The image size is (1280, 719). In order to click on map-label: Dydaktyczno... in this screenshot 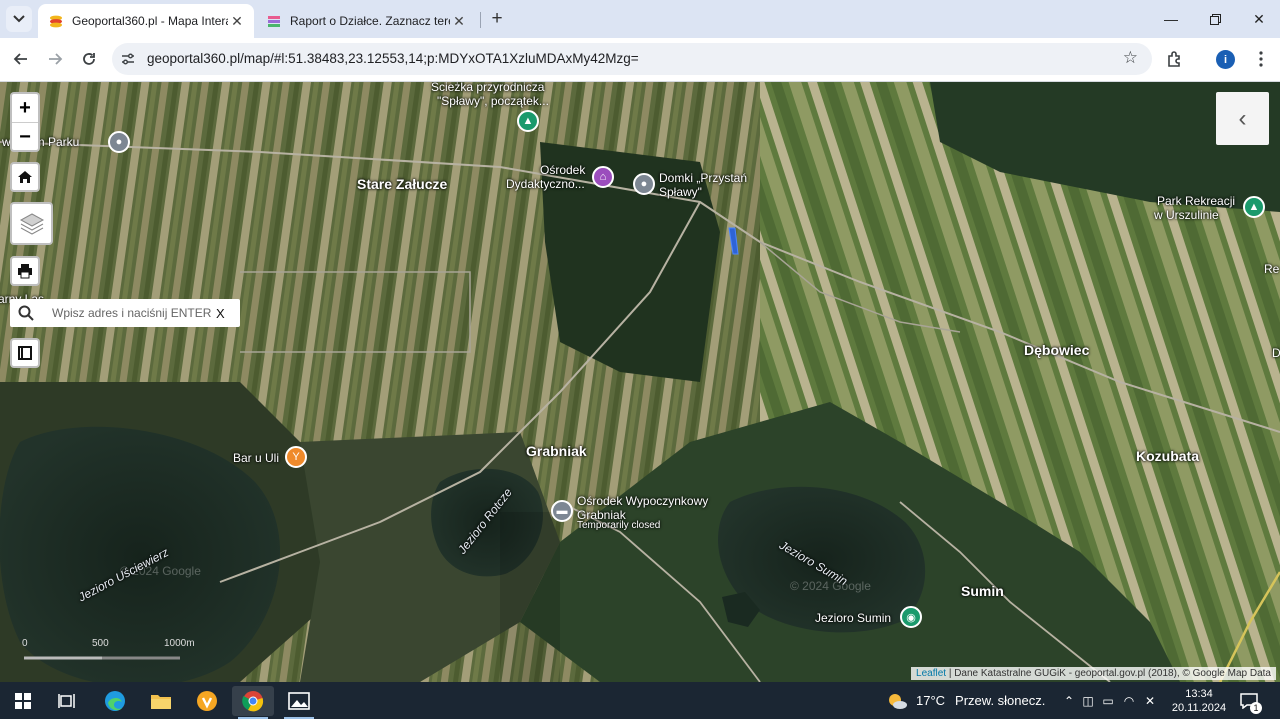, I will do `click(545, 184)`.